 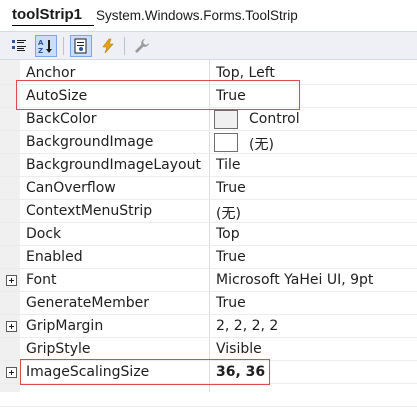 I want to click on property-name: Font, so click(x=41, y=280).